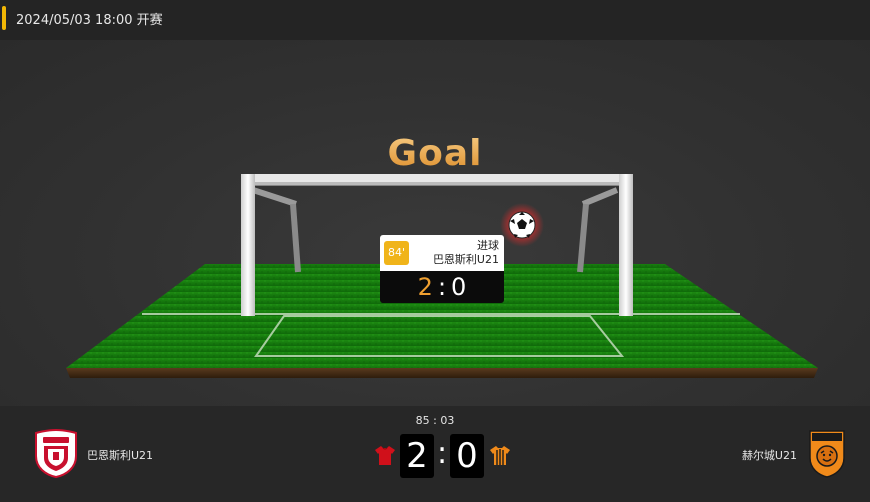 This screenshot has height=502, width=870. What do you see at coordinates (467, 456) in the screenshot?
I see `away-score: 0` at bounding box center [467, 456].